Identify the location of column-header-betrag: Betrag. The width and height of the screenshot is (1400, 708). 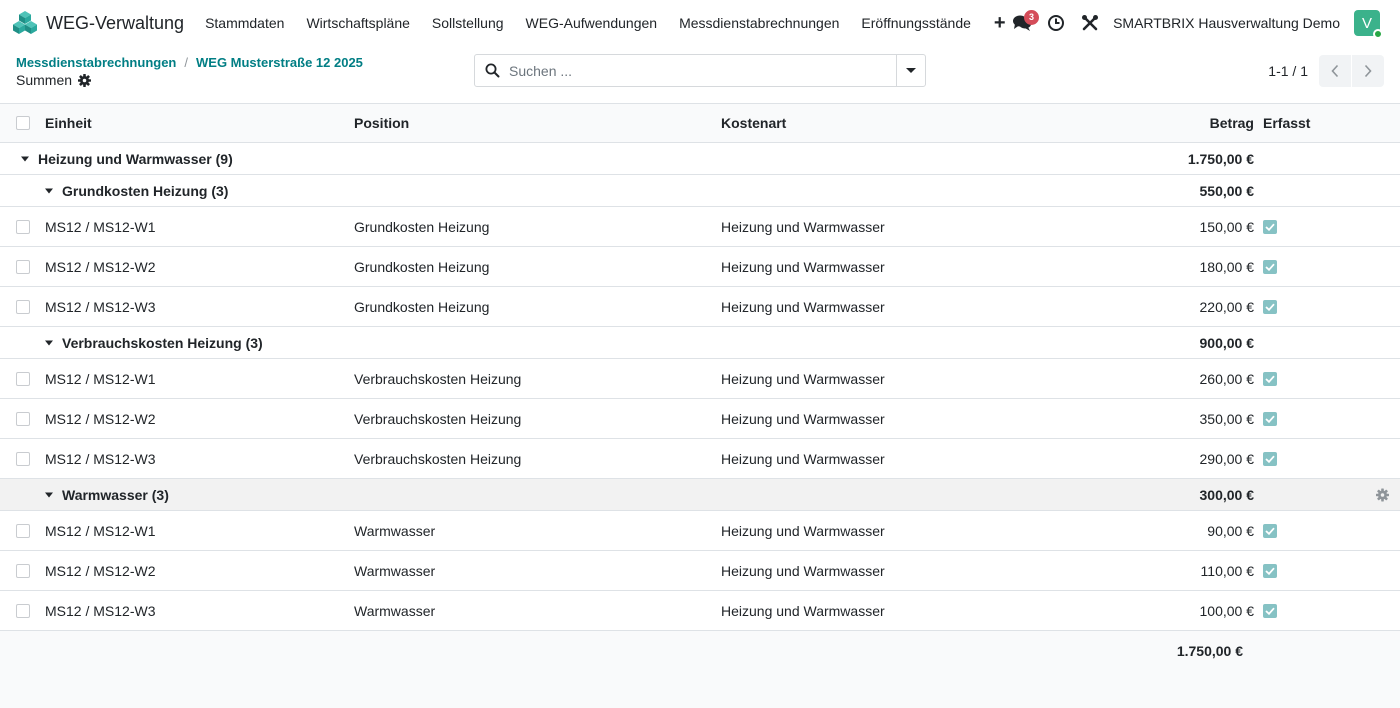
(1232, 123).